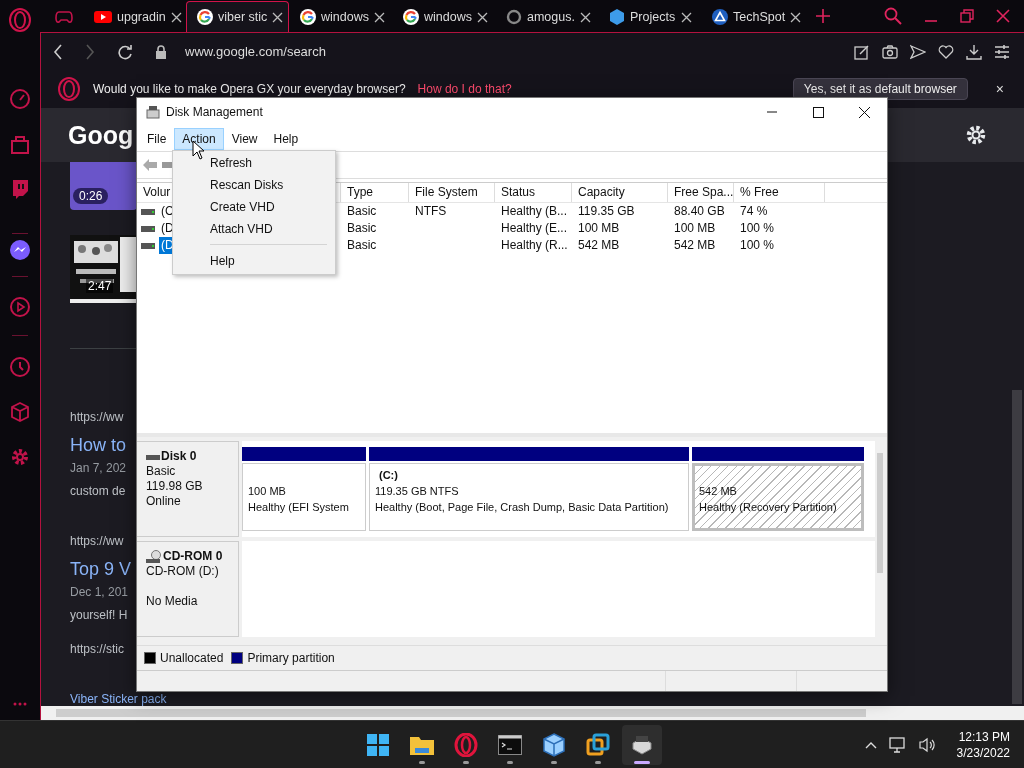 Image resolution: width=1024 pixels, height=768 pixels. What do you see at coordinates (870, 744) in the screenshot?
I see `chevron-up-icon` at bounding box center [870, 744].